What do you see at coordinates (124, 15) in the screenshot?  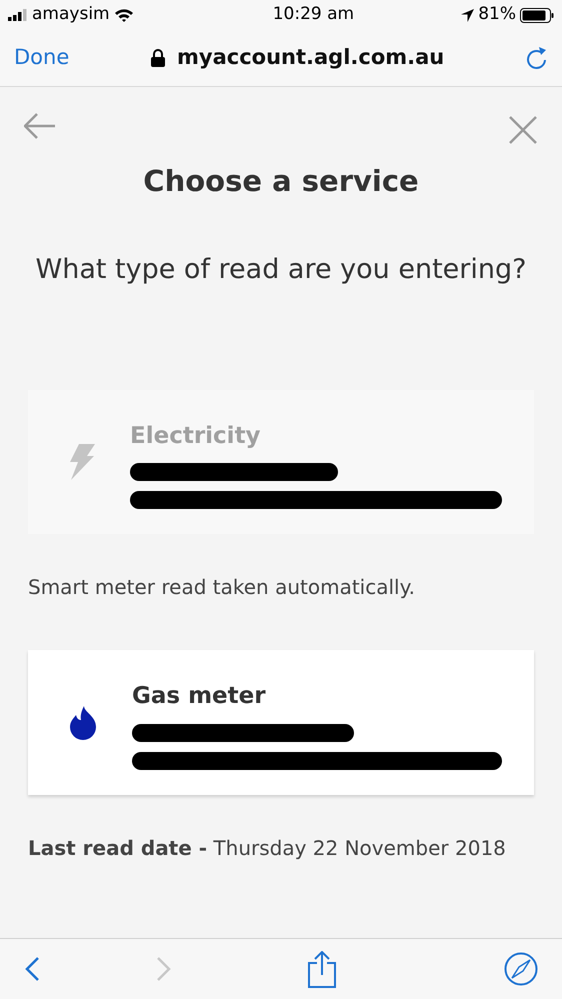 I see `wifi-icon` at bounding box center [124, 15].